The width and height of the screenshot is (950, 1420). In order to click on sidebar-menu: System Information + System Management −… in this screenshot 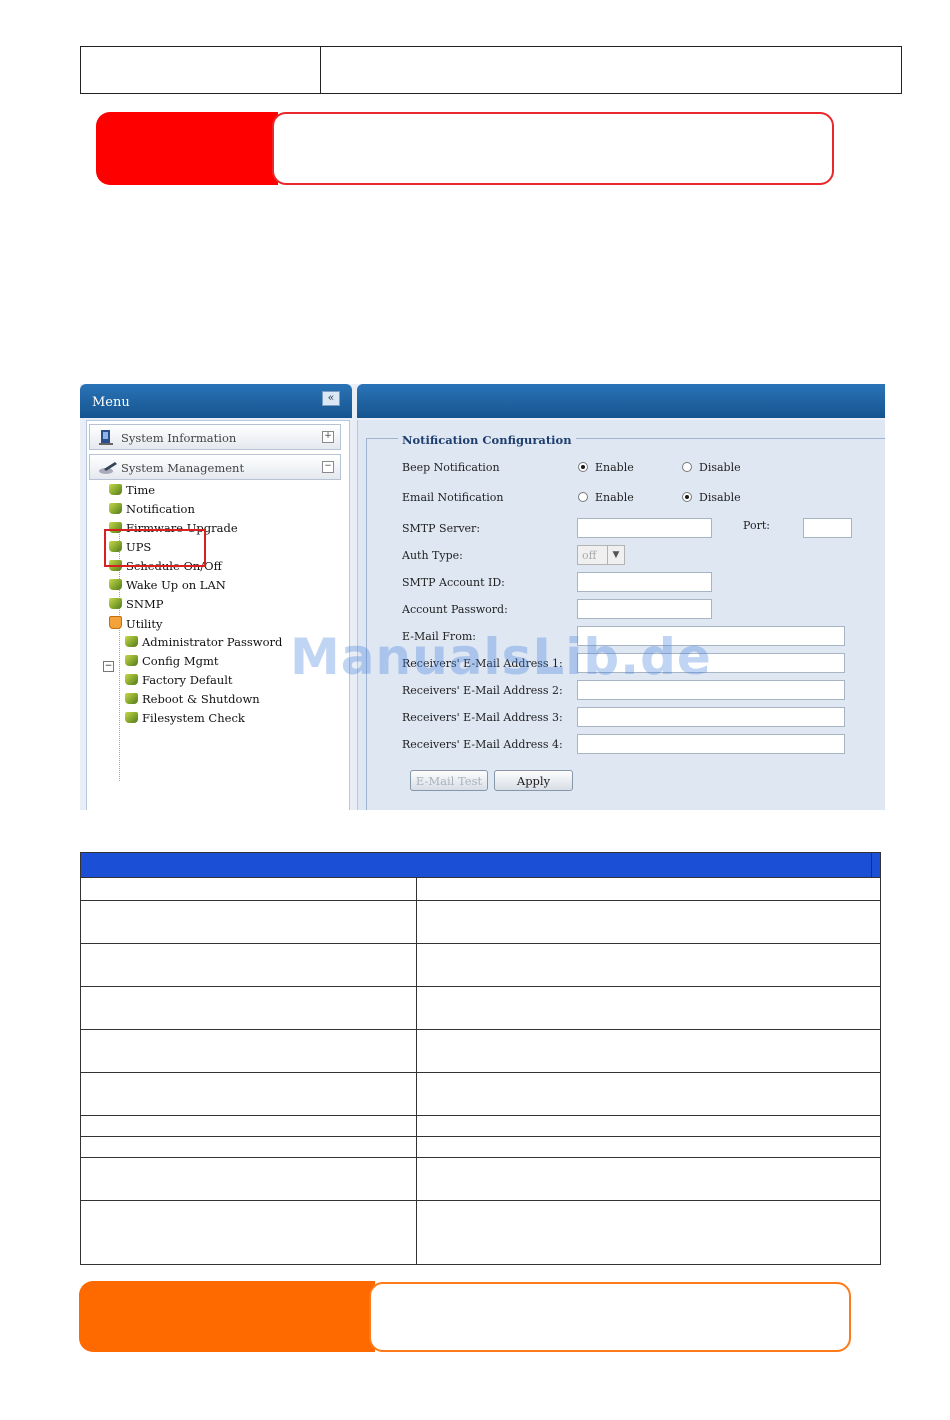, I will do `click(218, 615)`.